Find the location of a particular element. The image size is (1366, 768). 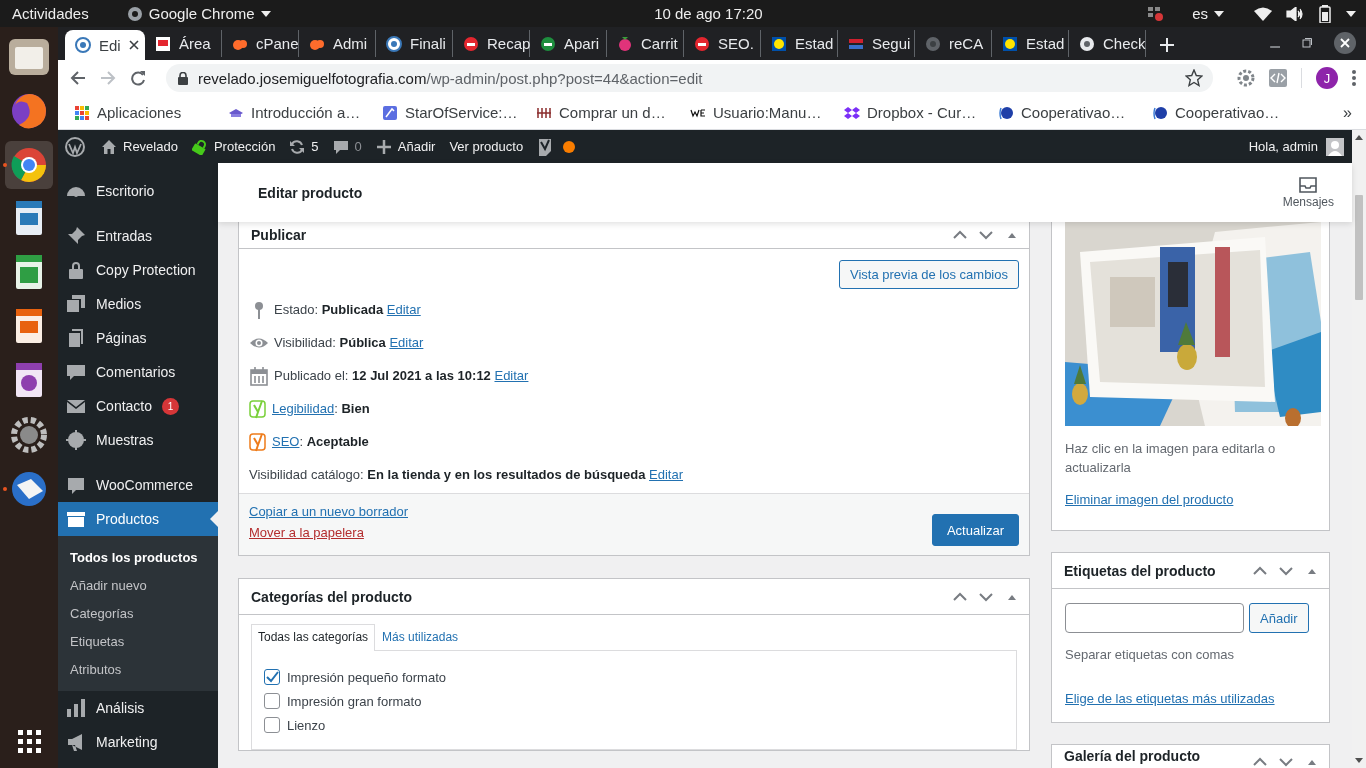

remove-image-link: Eliminar imagen del producto is located at coordinates (1149, 499).